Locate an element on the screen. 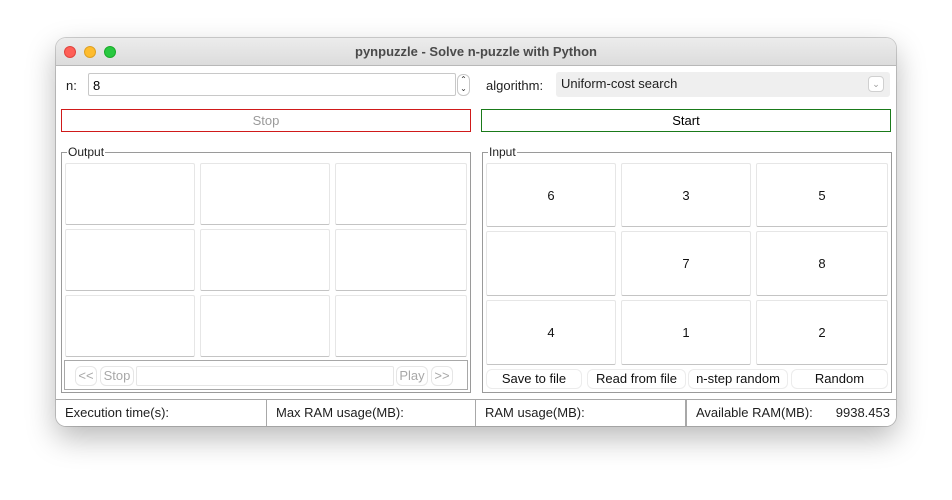  max-ram-label: Max RAM usage(MB): is located at coordinates (340, 412).